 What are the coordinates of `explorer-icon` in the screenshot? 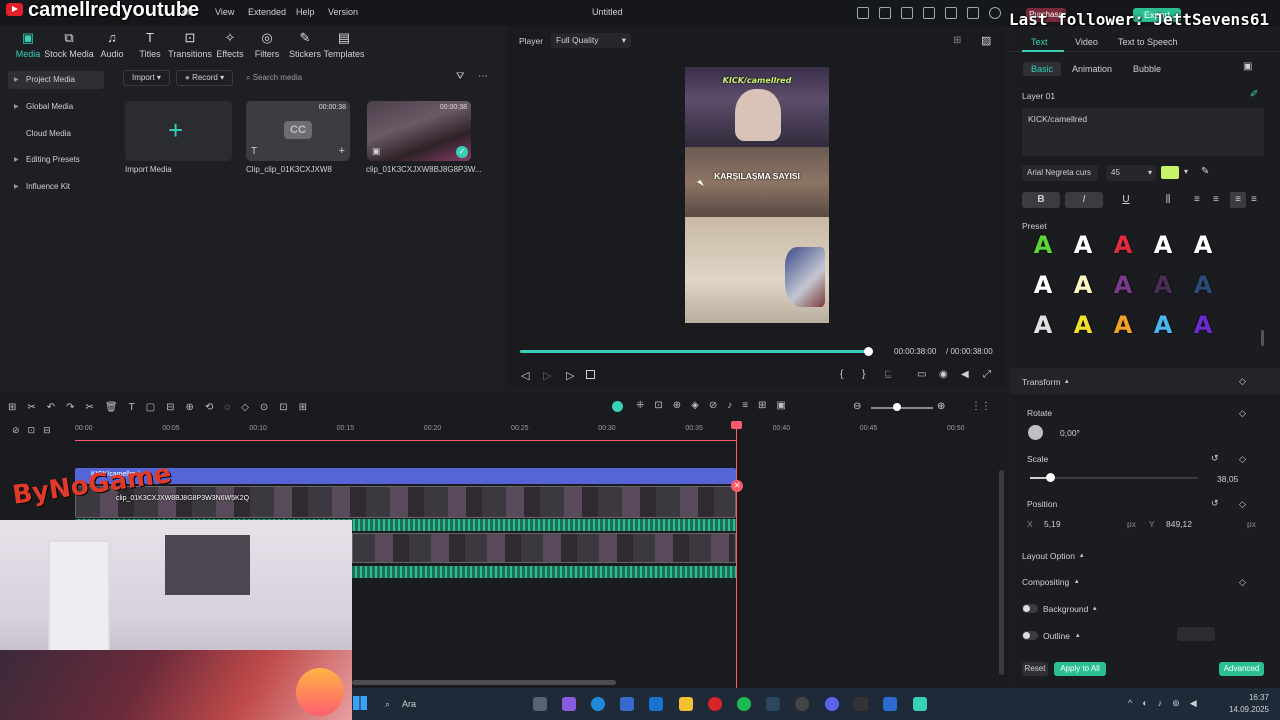 It's located at (686, 704).